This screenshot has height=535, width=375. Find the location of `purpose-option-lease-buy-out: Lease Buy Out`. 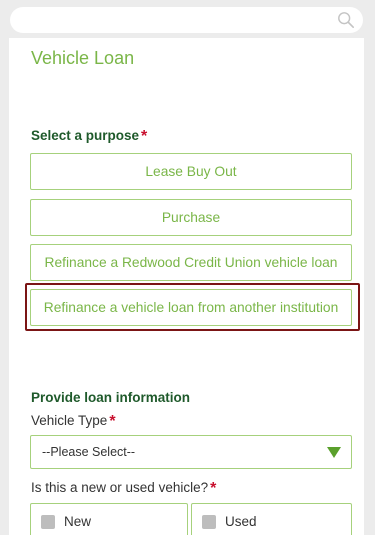

purpose-option-lease-buy-out: Lease Buy Out is located at coordinates (191, 171).